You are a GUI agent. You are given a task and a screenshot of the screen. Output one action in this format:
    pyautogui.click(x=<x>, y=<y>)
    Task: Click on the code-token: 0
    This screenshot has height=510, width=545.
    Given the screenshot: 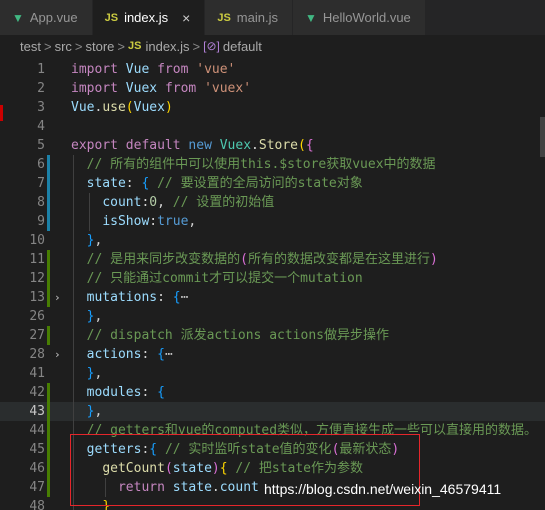 What is the action you would take?
    pyautogui.click(x=153, y=202)
    